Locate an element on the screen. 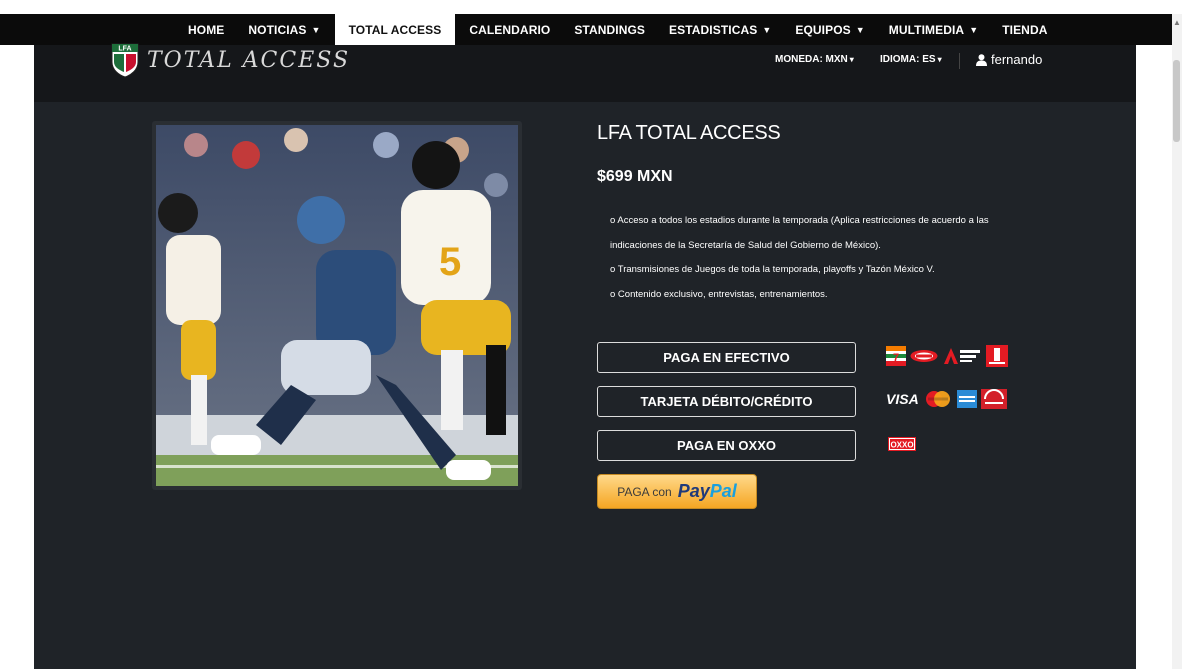 This screenshot has height=669, width=1182. language-selector: IDIOMA: ES ▾ is located at coordinates (911, 59).